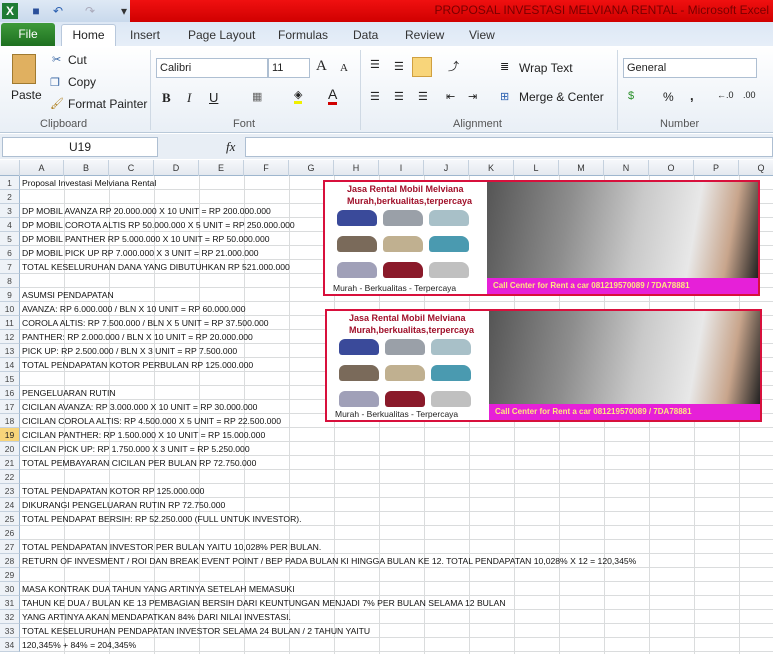 This screenshot has height=654, width=773. Describe the element at coordinates (10, 519) in the screenshot. I see `row-header: 25` at that location.